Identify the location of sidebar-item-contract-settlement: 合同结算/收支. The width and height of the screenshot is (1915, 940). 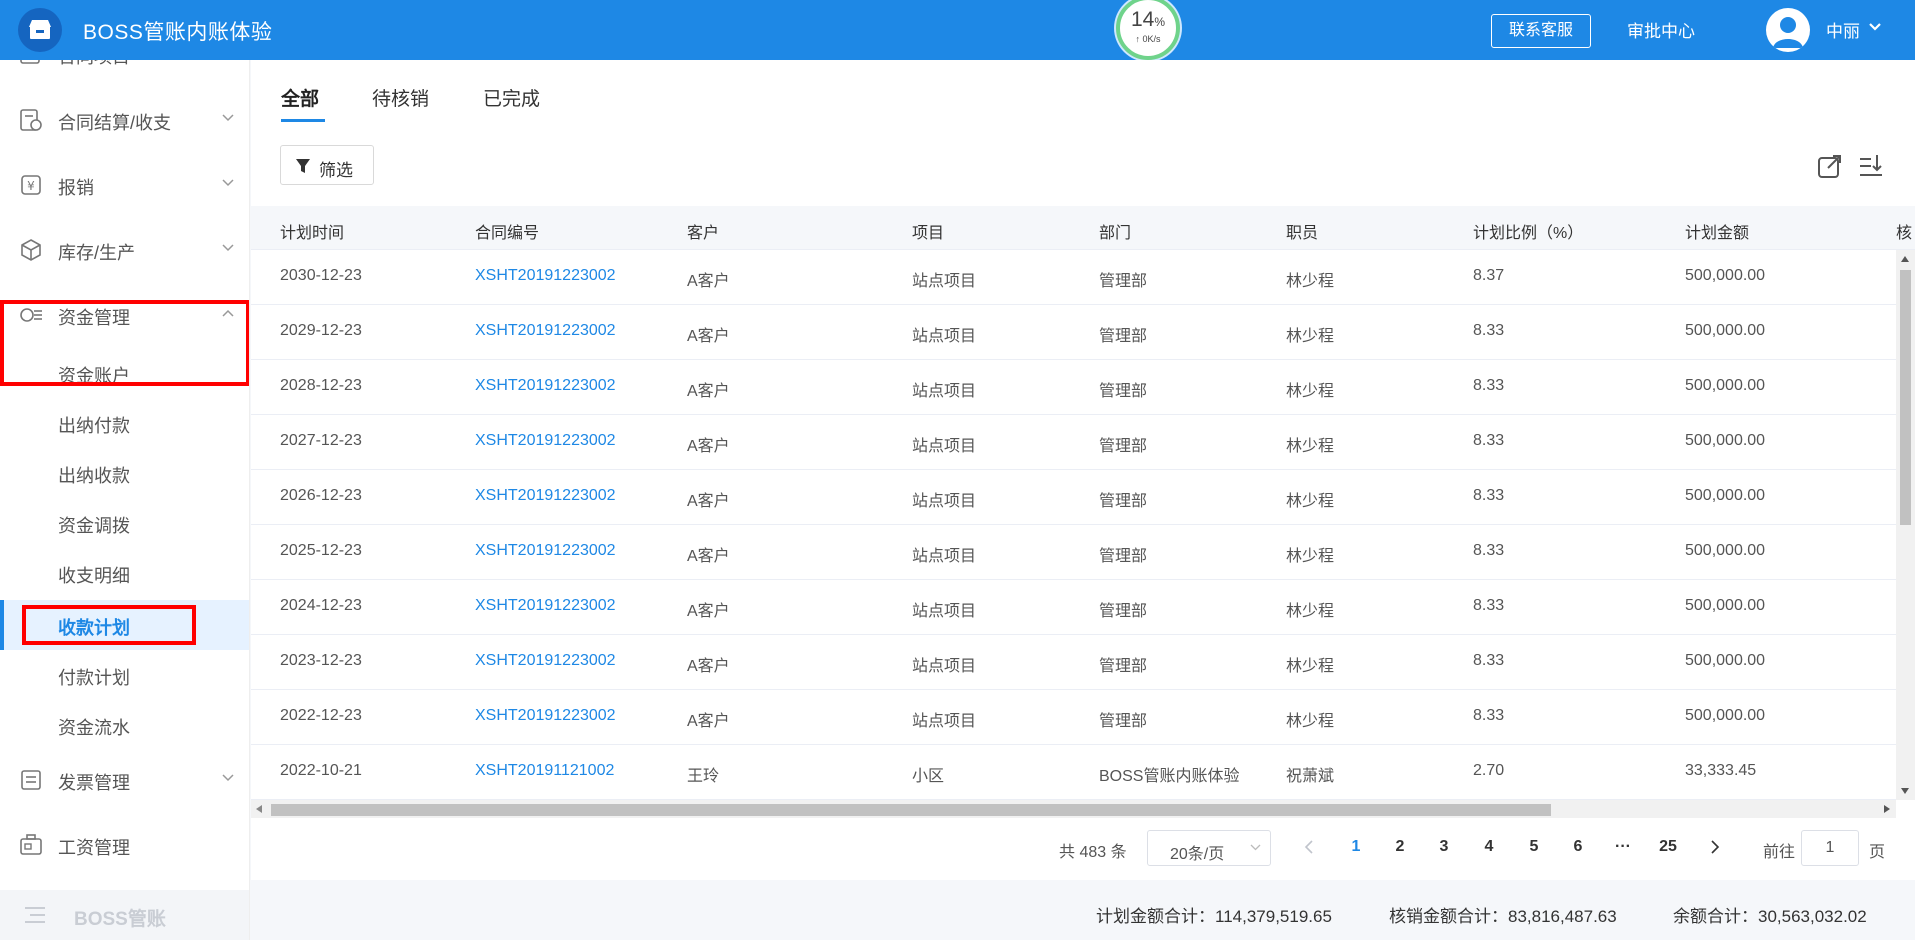
(124, 120).